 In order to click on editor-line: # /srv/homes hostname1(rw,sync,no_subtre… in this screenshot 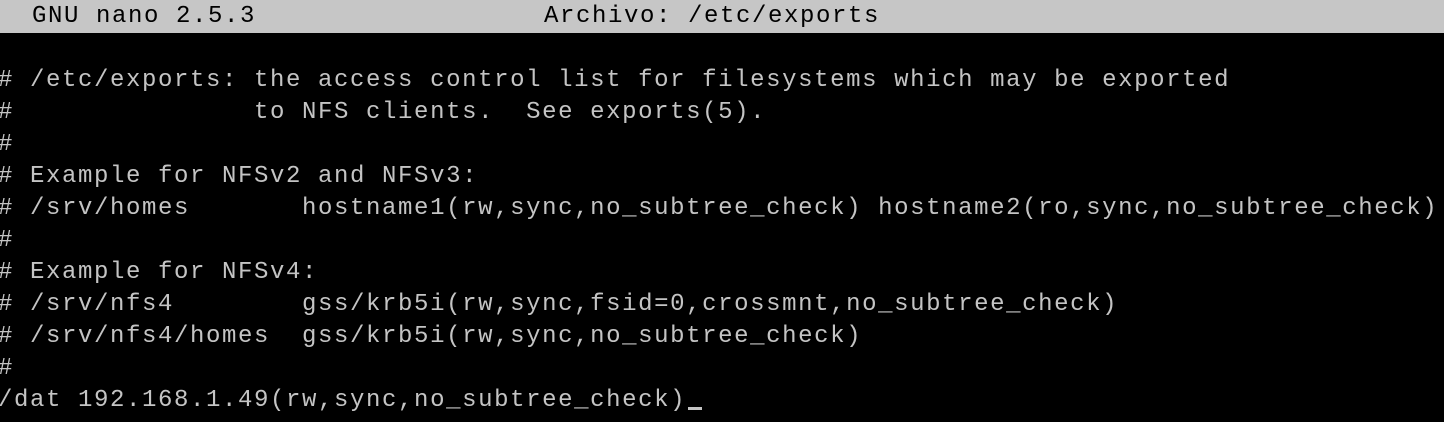, I will do `click(719, 209)`.